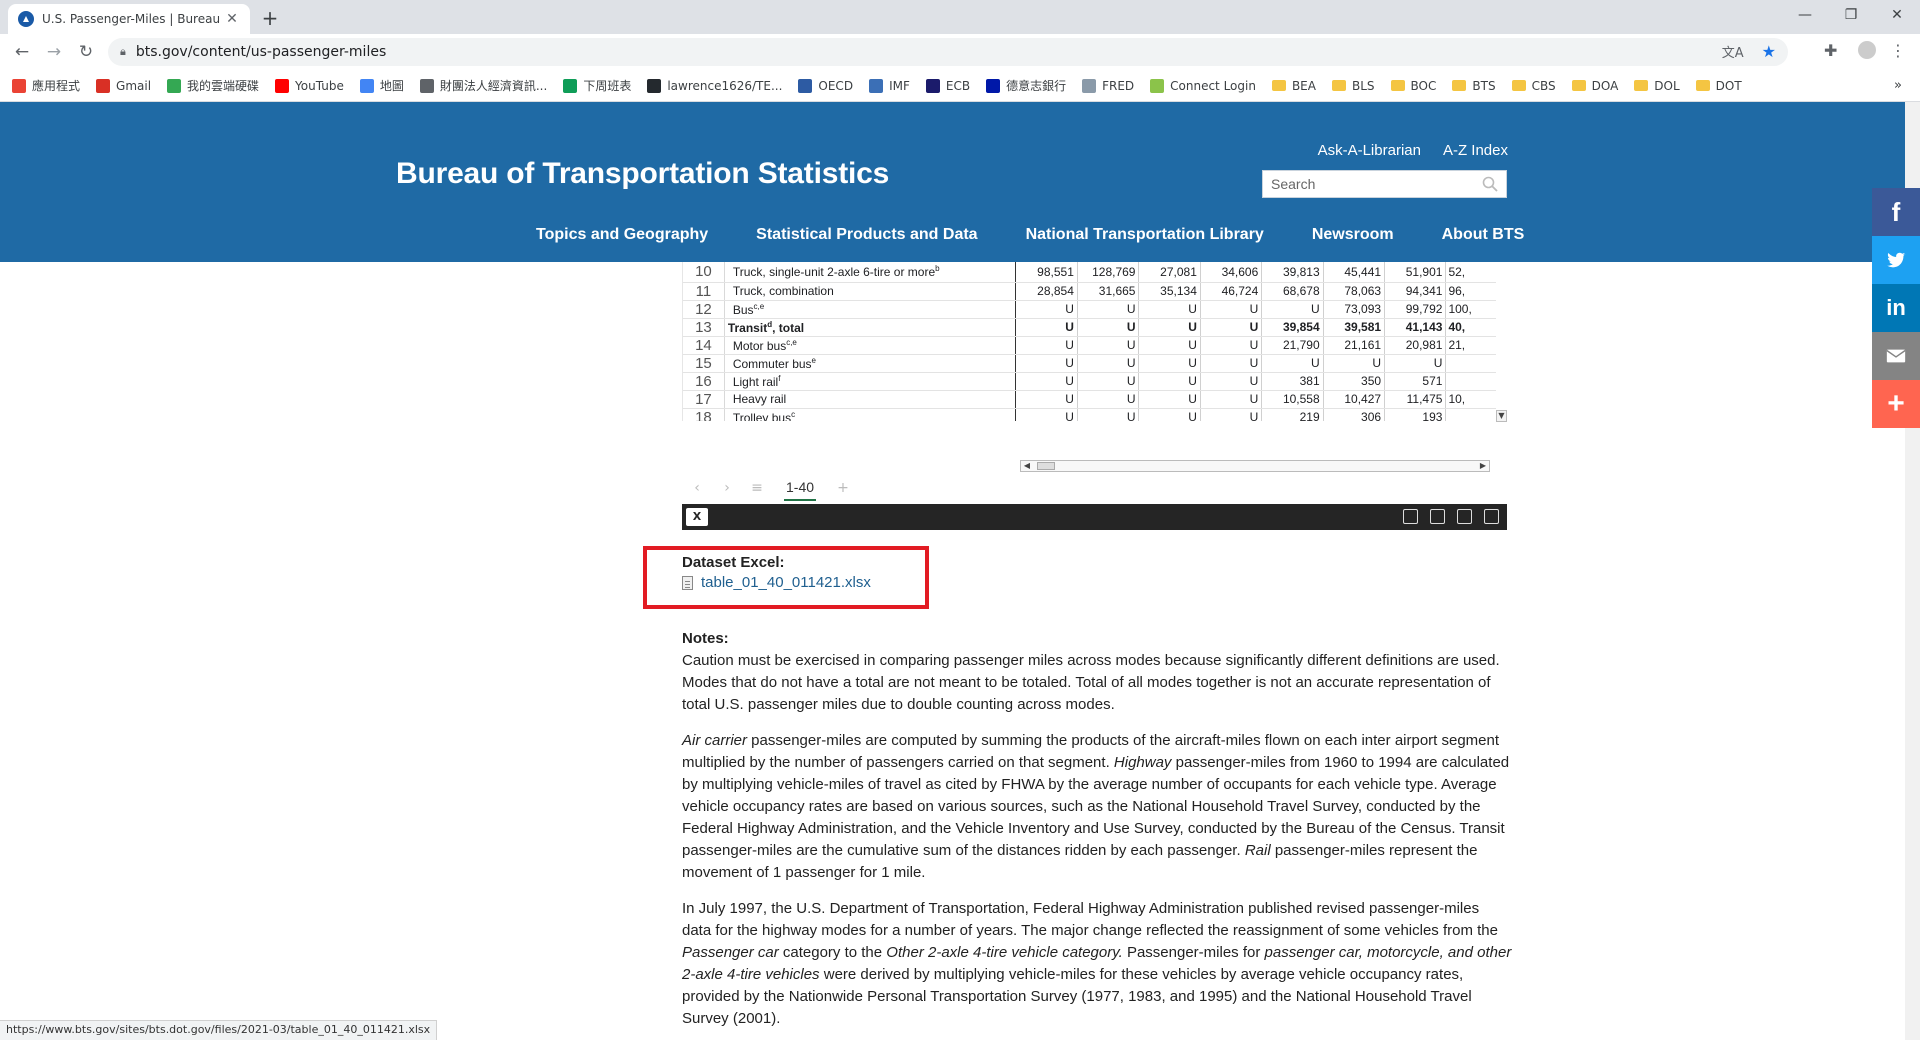  Describe the element at coordinates (1898, 85) in the screenshot. I see `bookmarks-overflow-button: »` at that location.